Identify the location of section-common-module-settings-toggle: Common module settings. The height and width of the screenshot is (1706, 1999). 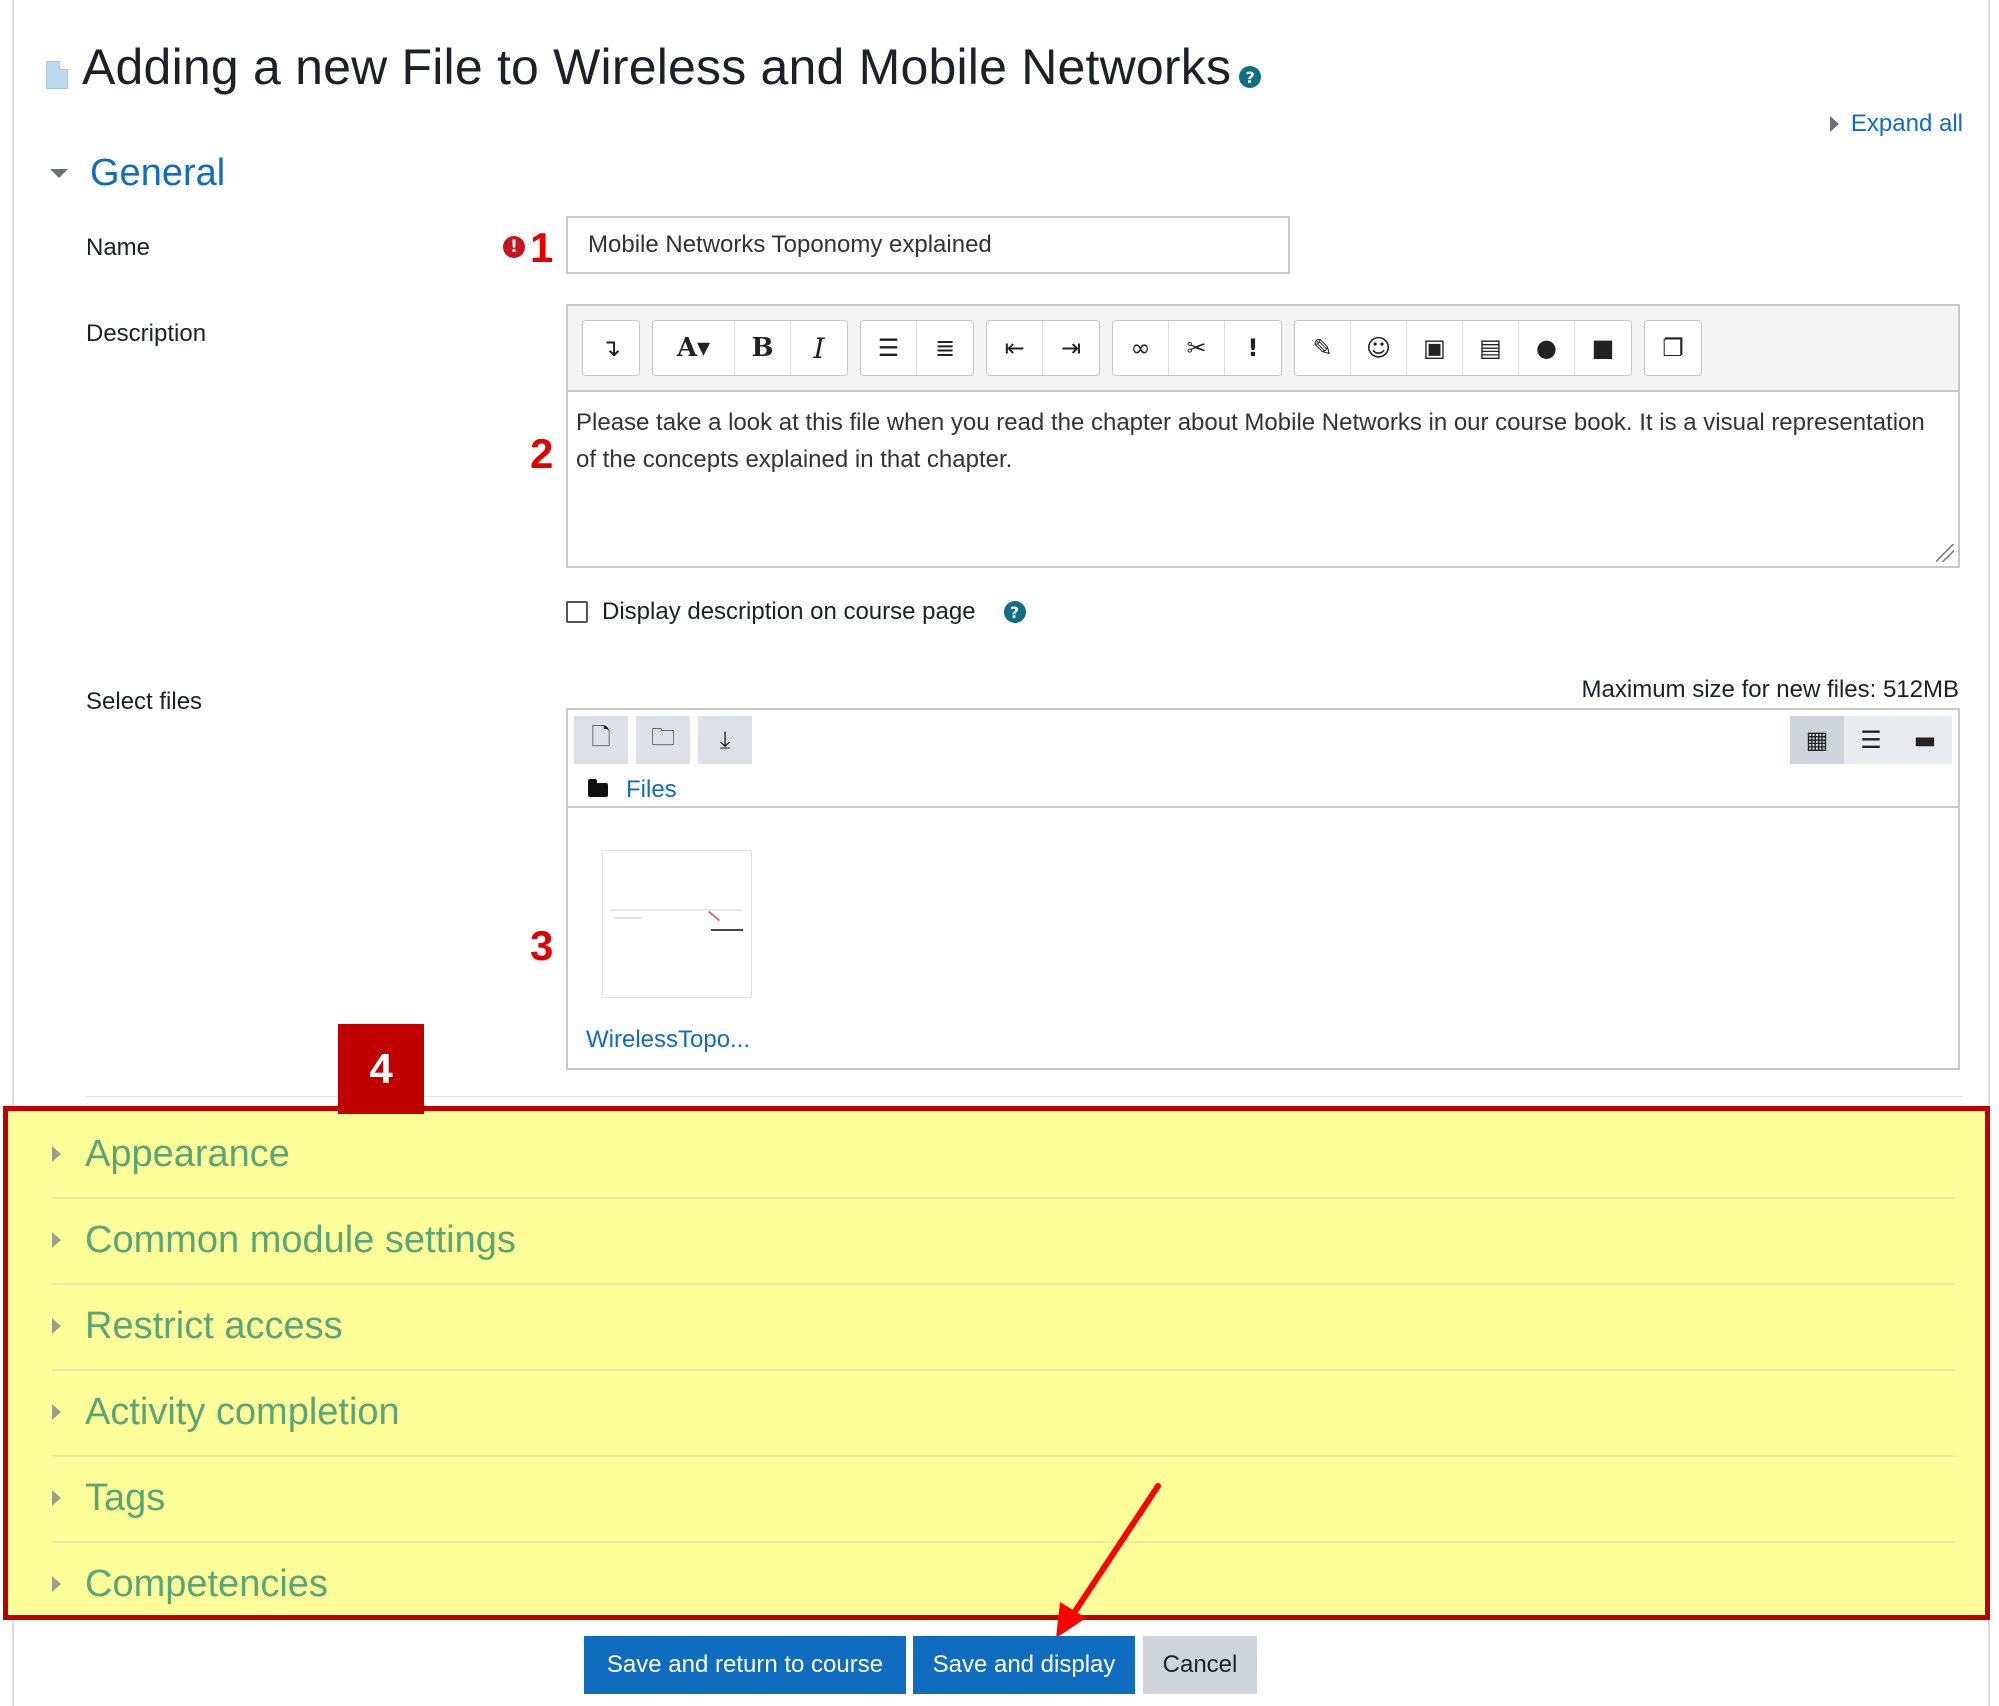
(1003, 1241).